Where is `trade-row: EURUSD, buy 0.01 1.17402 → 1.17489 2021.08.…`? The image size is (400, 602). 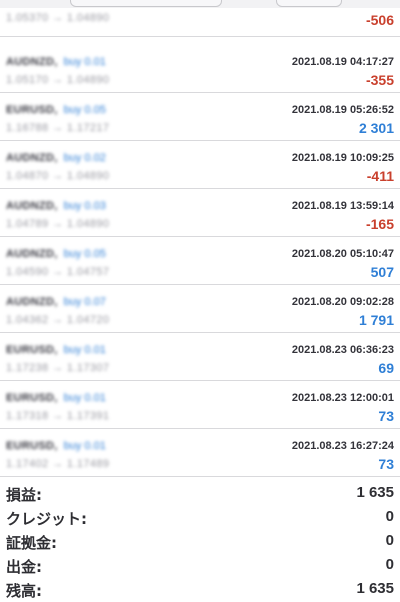 trade-row: EURUSD, buy 0.01 1.17402 → 1.17489 2021.08.… is located at coordinates (200, 453).